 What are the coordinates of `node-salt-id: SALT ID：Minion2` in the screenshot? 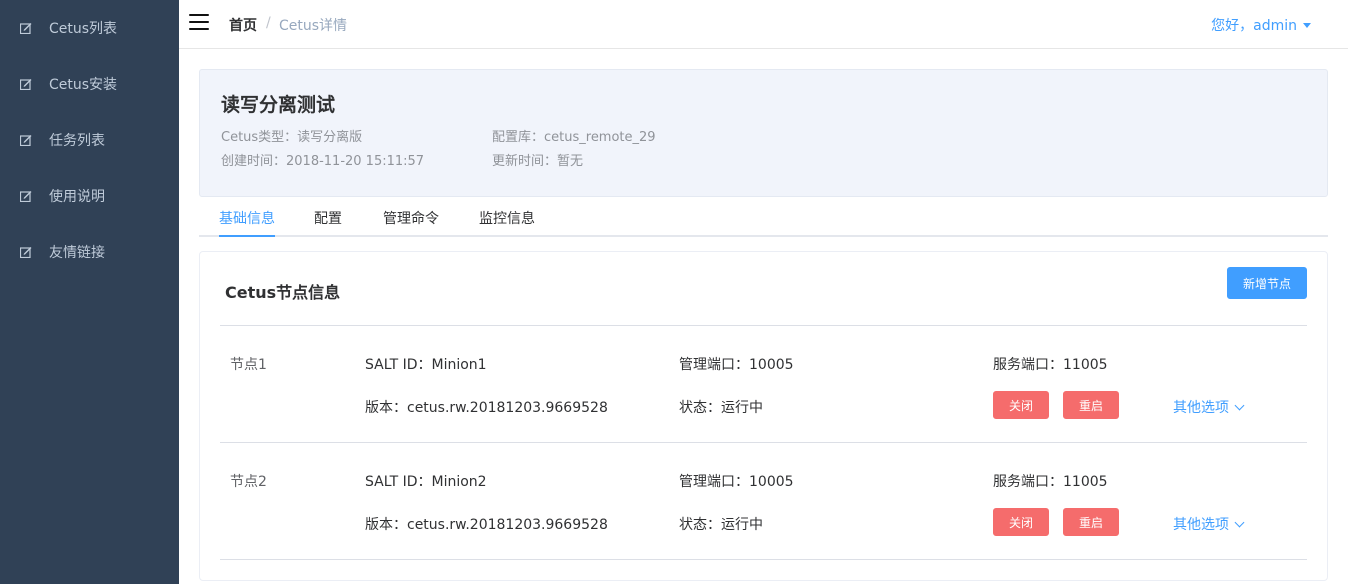 It's located at (426, 482).